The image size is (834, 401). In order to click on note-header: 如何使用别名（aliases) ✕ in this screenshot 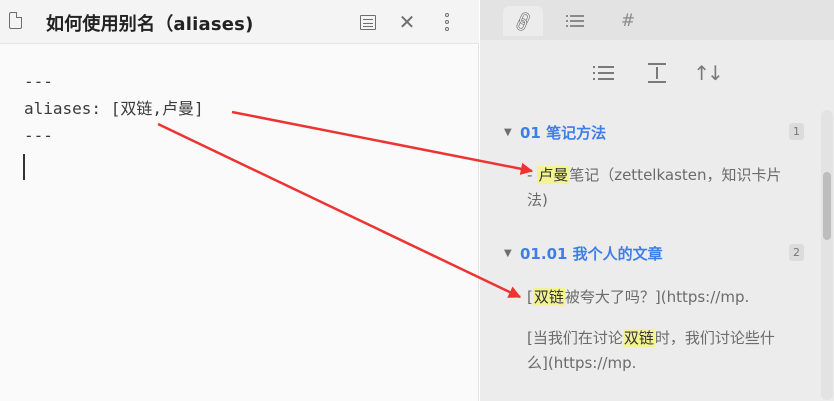, I will do `click(239, 22)`.